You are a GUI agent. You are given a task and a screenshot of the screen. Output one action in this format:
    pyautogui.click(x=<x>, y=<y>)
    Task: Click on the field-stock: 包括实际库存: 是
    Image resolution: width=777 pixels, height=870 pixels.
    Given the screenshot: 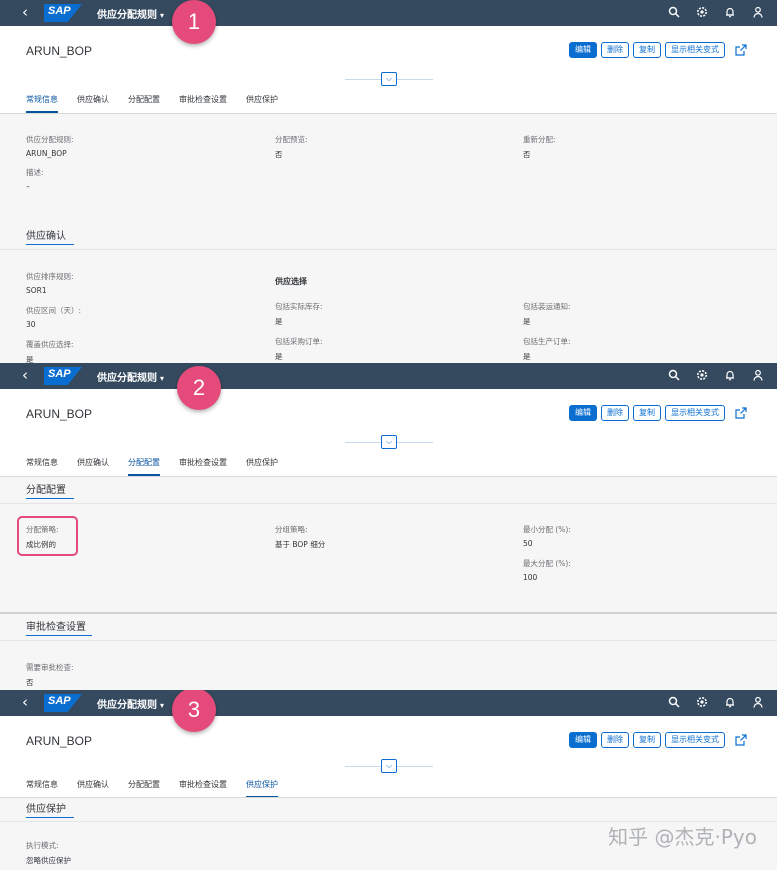 What is the action you would take?
    pyautogui.click(x=299, y=314)
    